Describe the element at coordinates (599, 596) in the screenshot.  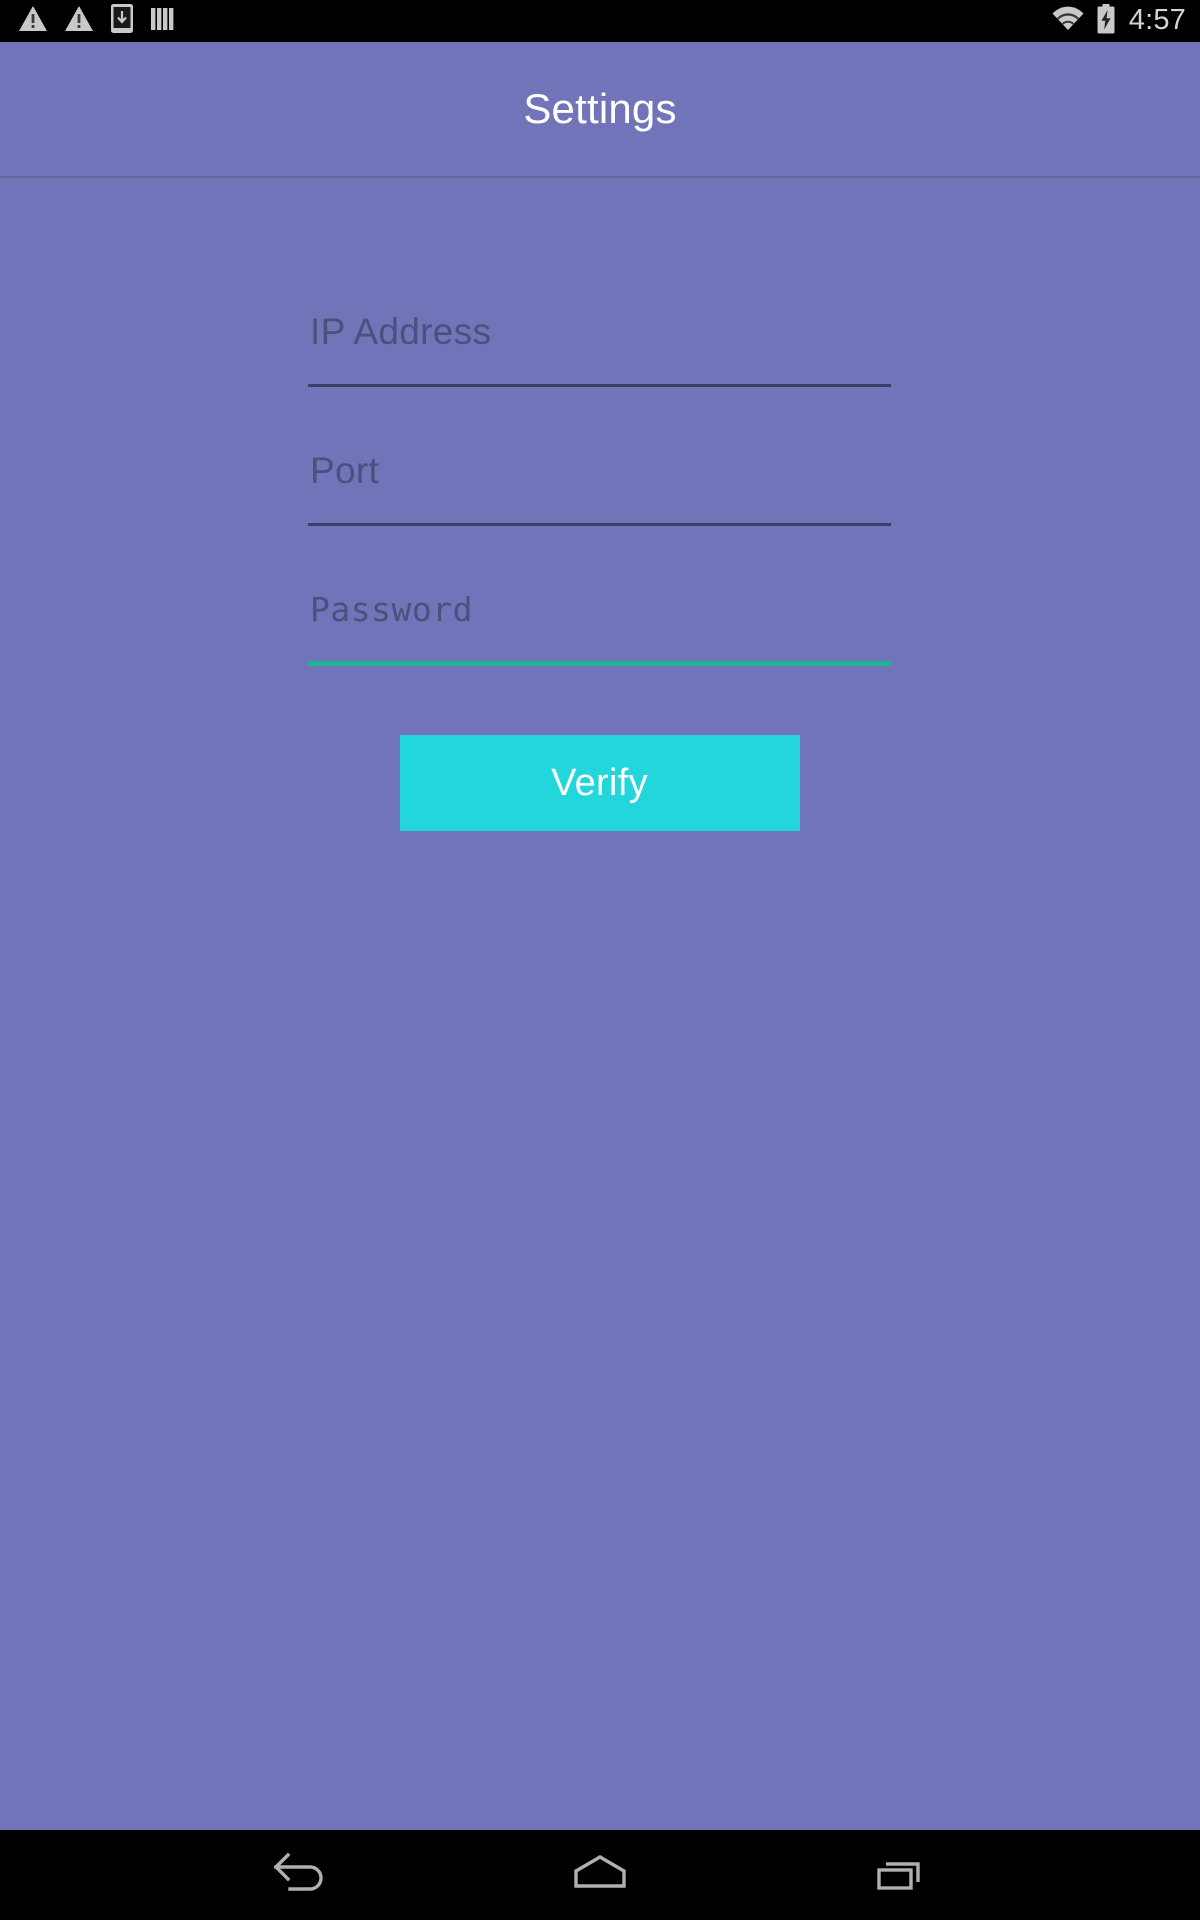
I see `password-field: Password` at that location.